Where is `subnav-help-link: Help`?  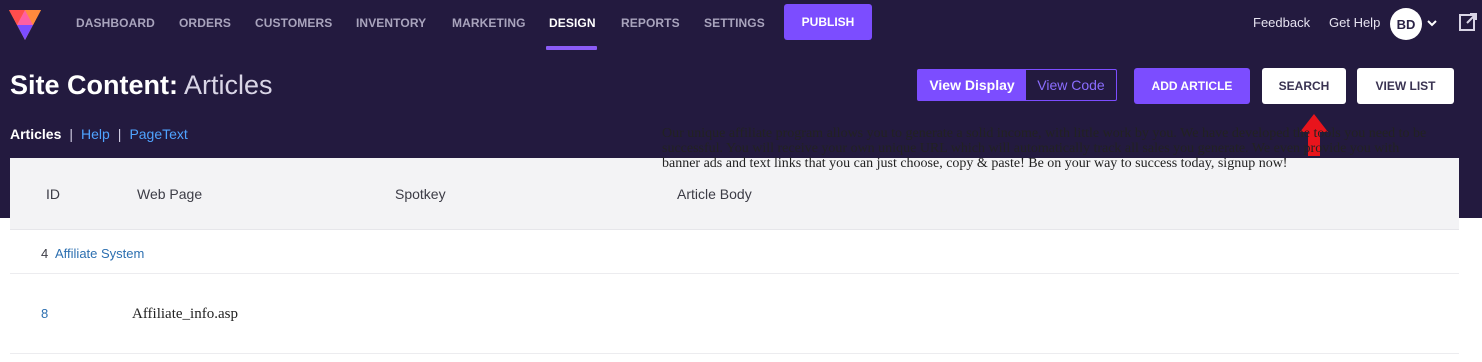
subnav-help-link: Help is located at coordinates (95, 134).